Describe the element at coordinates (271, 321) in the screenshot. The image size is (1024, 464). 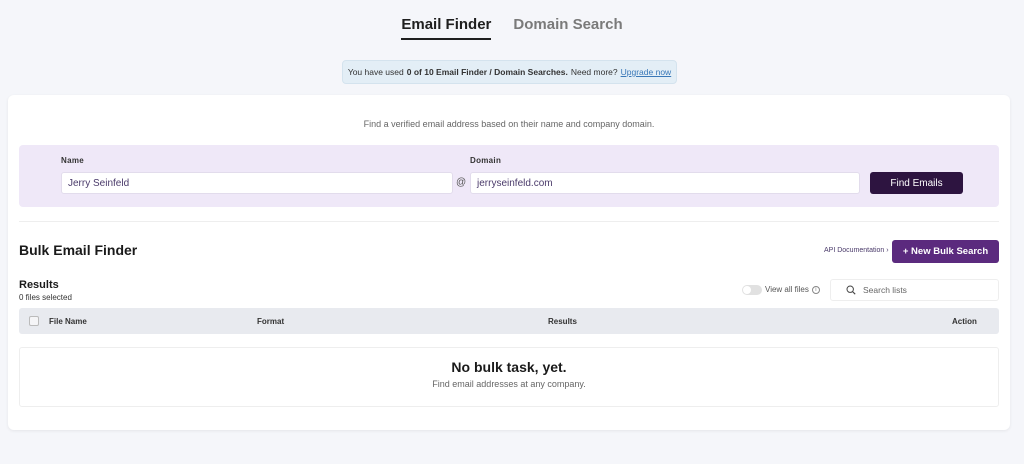
I see `column-format: Format` at that location.